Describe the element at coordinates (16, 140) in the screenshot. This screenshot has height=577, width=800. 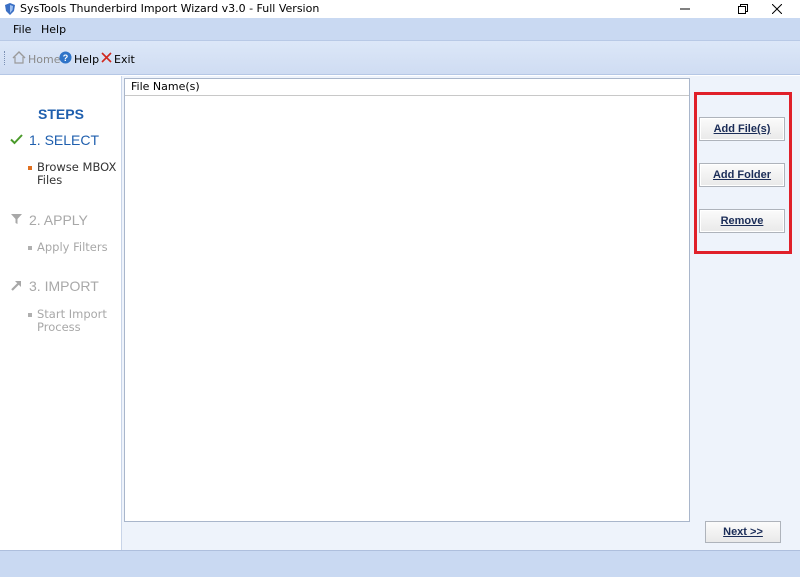
I see `checkmark-icon` at that location.